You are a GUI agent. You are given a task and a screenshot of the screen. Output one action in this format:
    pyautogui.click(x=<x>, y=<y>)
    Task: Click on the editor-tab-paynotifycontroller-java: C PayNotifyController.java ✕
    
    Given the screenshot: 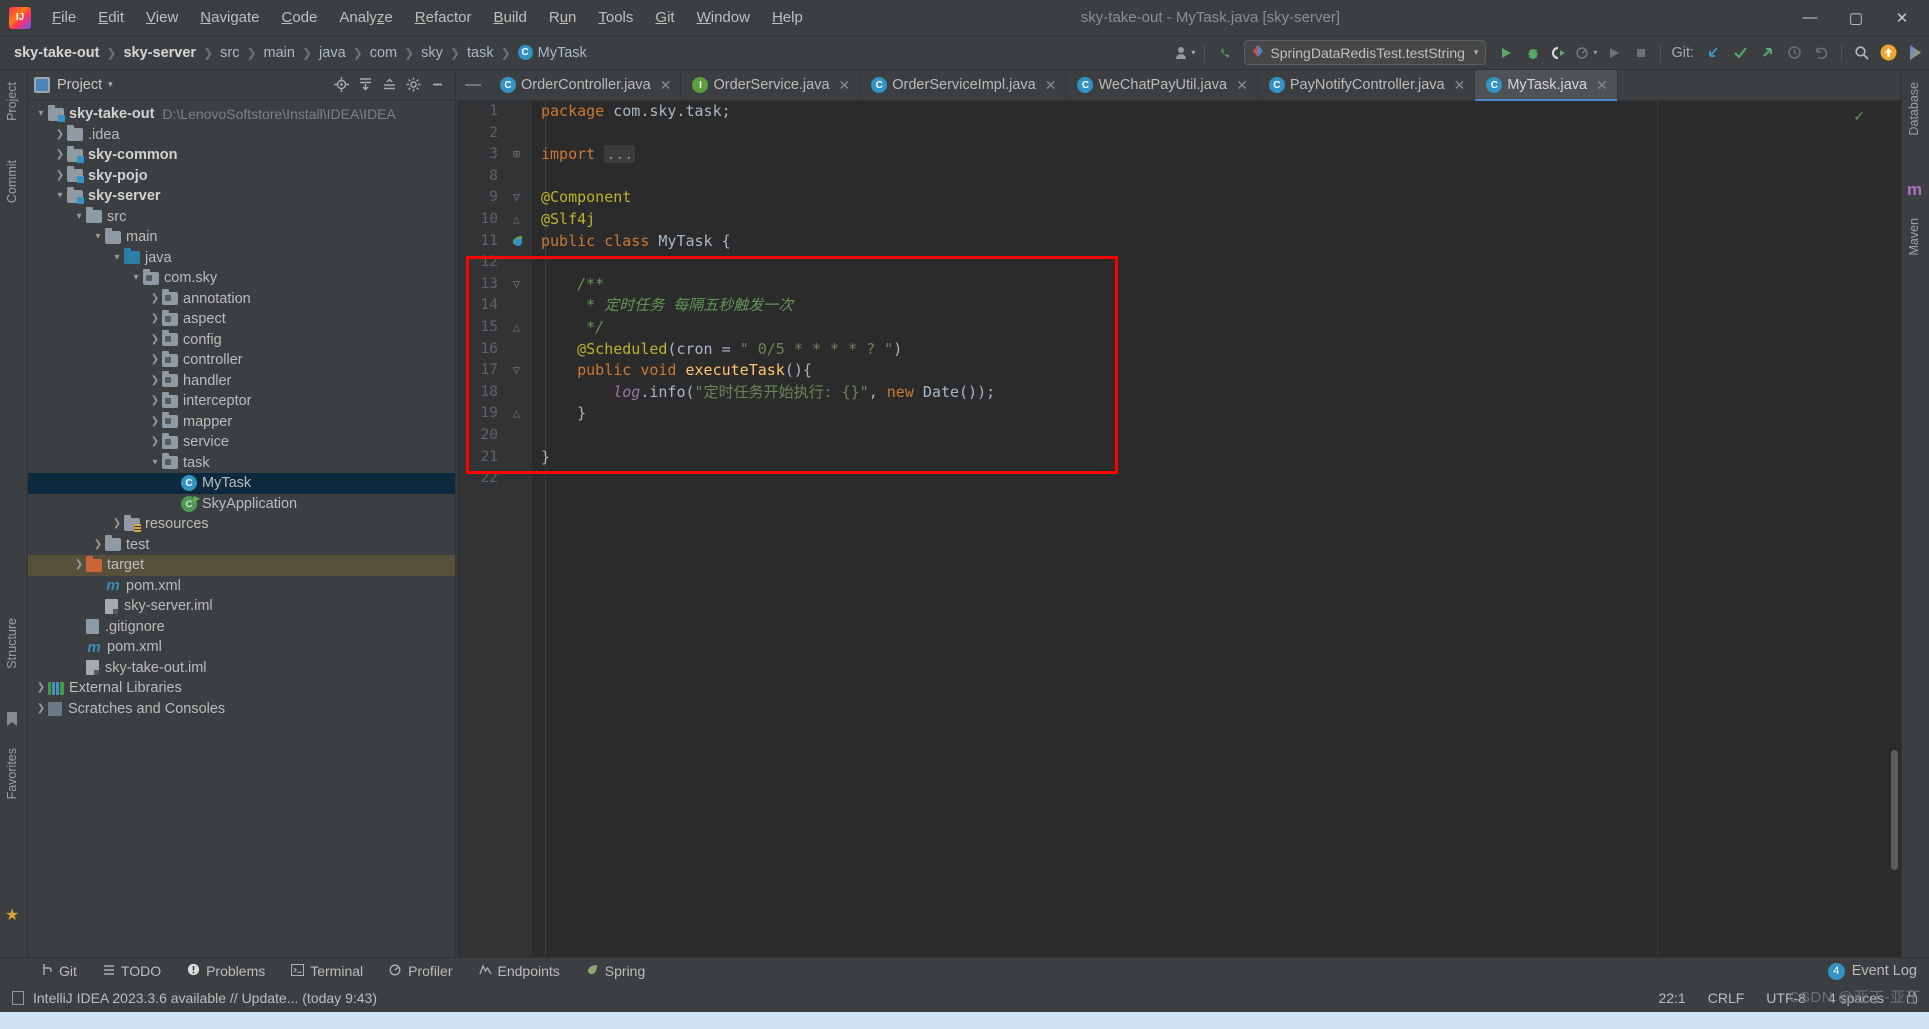 What is the action you would take?
    pyautogui.click(x=1367, y=85)
    